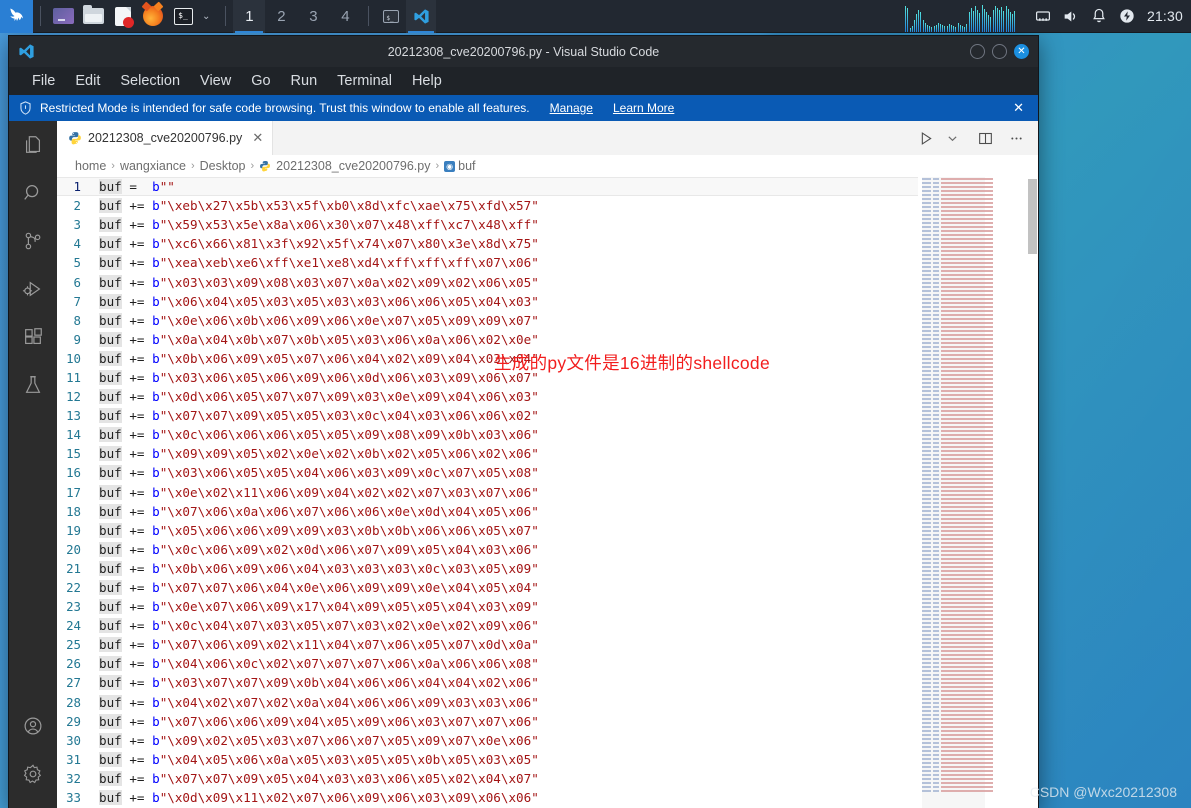 This screenshot has height=808, width=1191. I want to click on menu-selection: Selection, so click(150, 81).